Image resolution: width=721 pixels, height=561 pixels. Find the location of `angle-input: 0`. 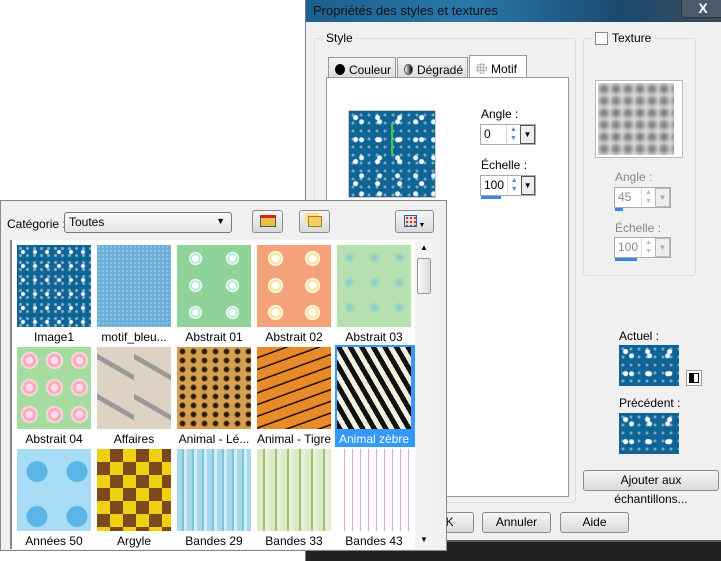

angle-input: 0 is located at coordinates (493, 134).